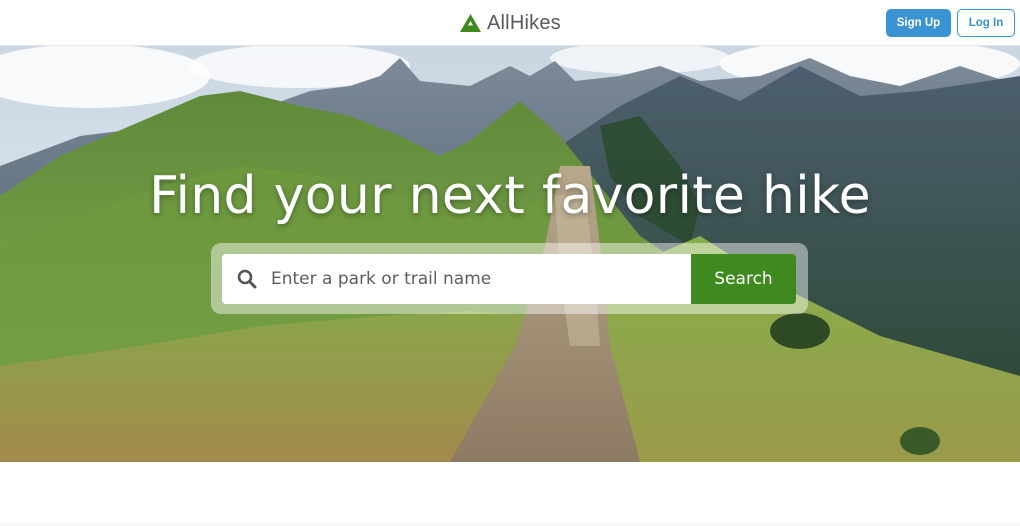  I want to click on content-area, so click(510, 494).